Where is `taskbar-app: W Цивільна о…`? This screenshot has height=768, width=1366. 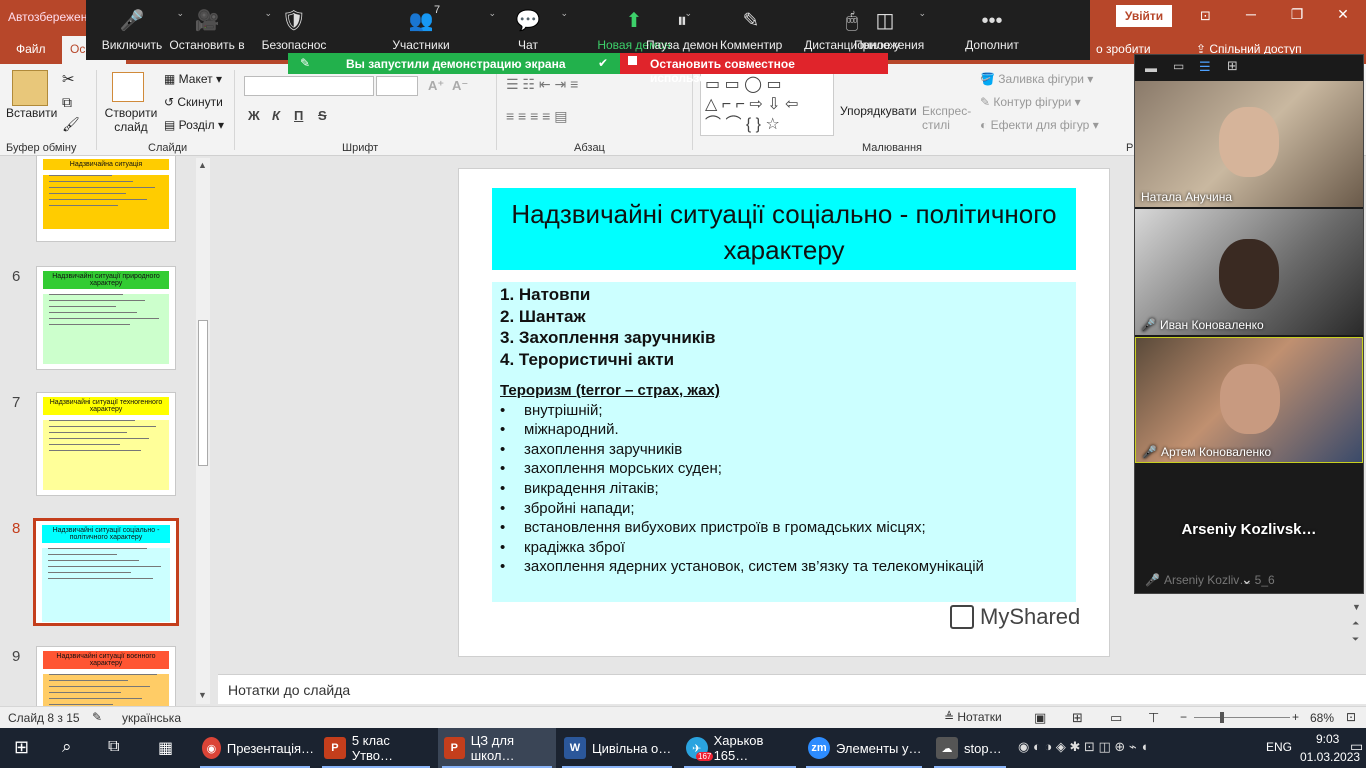 taskbar-app: W Цивільна о… is located at coordinates (617, 748).